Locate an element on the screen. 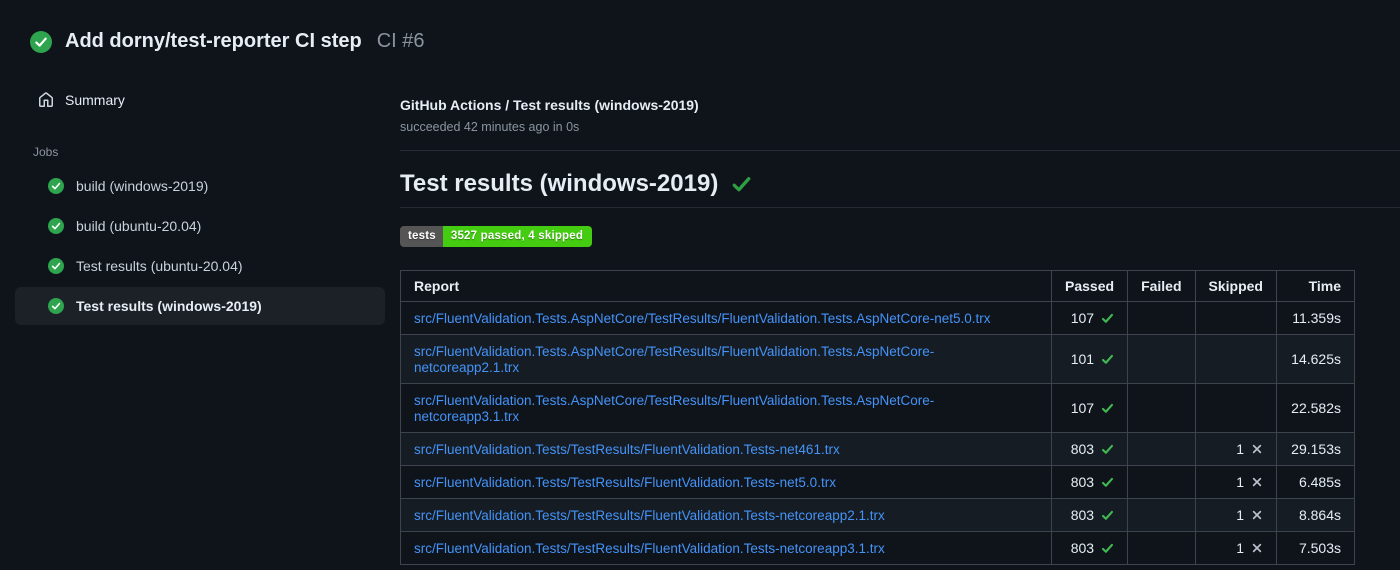  job-label: Test results (windows-2019) is located at coordinates (169, 306).